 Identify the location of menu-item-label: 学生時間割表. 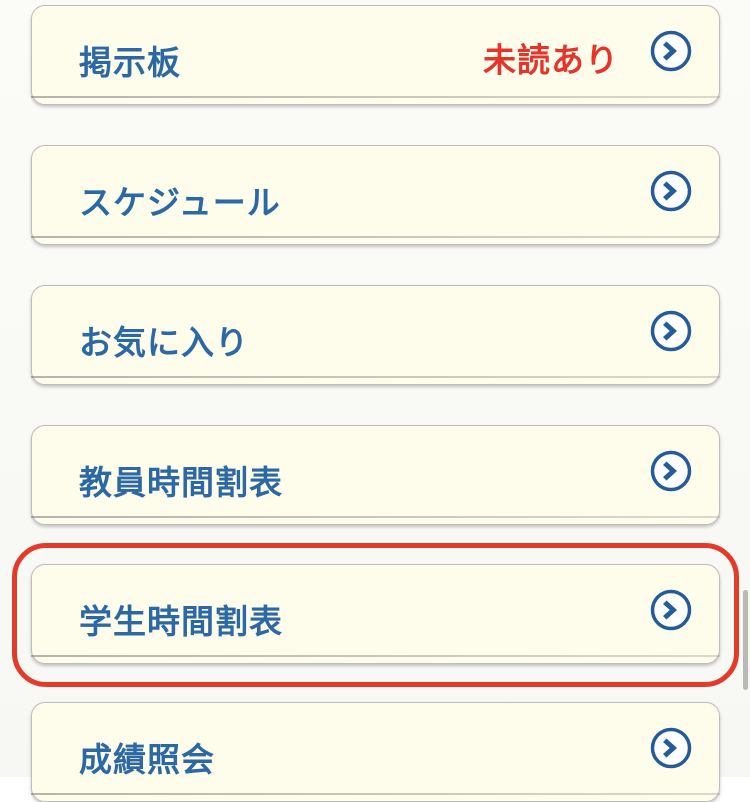
(181, 621).